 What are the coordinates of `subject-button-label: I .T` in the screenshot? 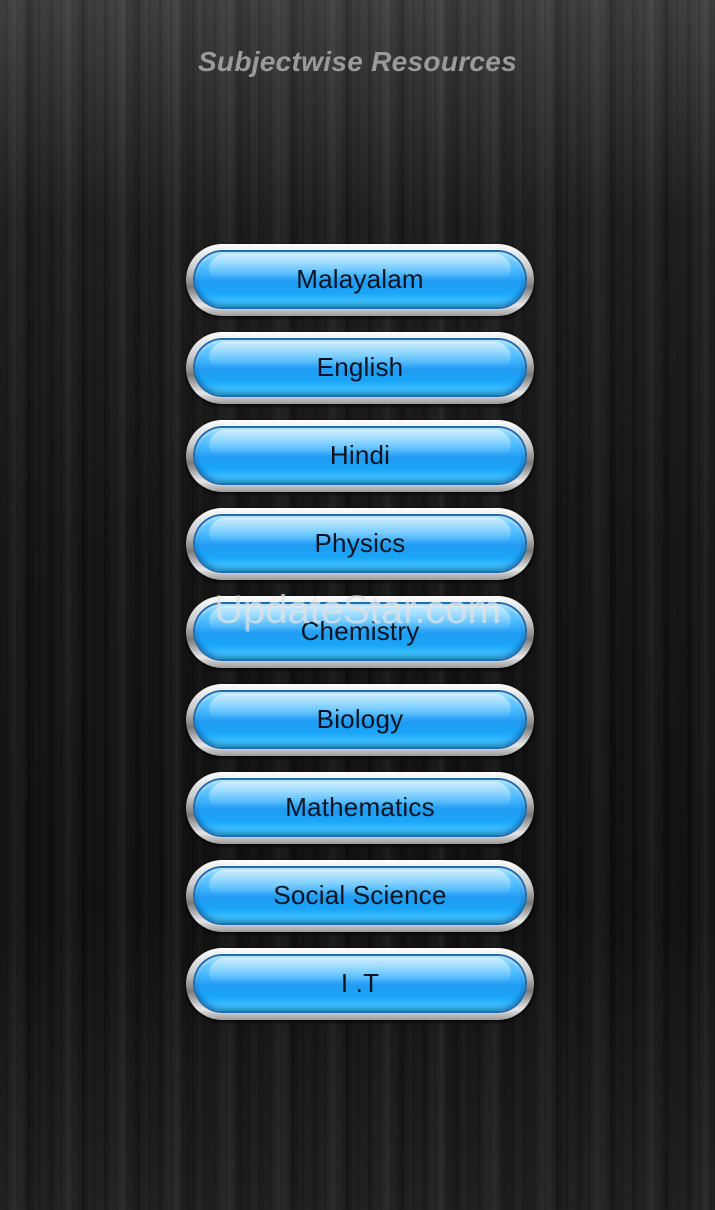 It's located at (360, 983).